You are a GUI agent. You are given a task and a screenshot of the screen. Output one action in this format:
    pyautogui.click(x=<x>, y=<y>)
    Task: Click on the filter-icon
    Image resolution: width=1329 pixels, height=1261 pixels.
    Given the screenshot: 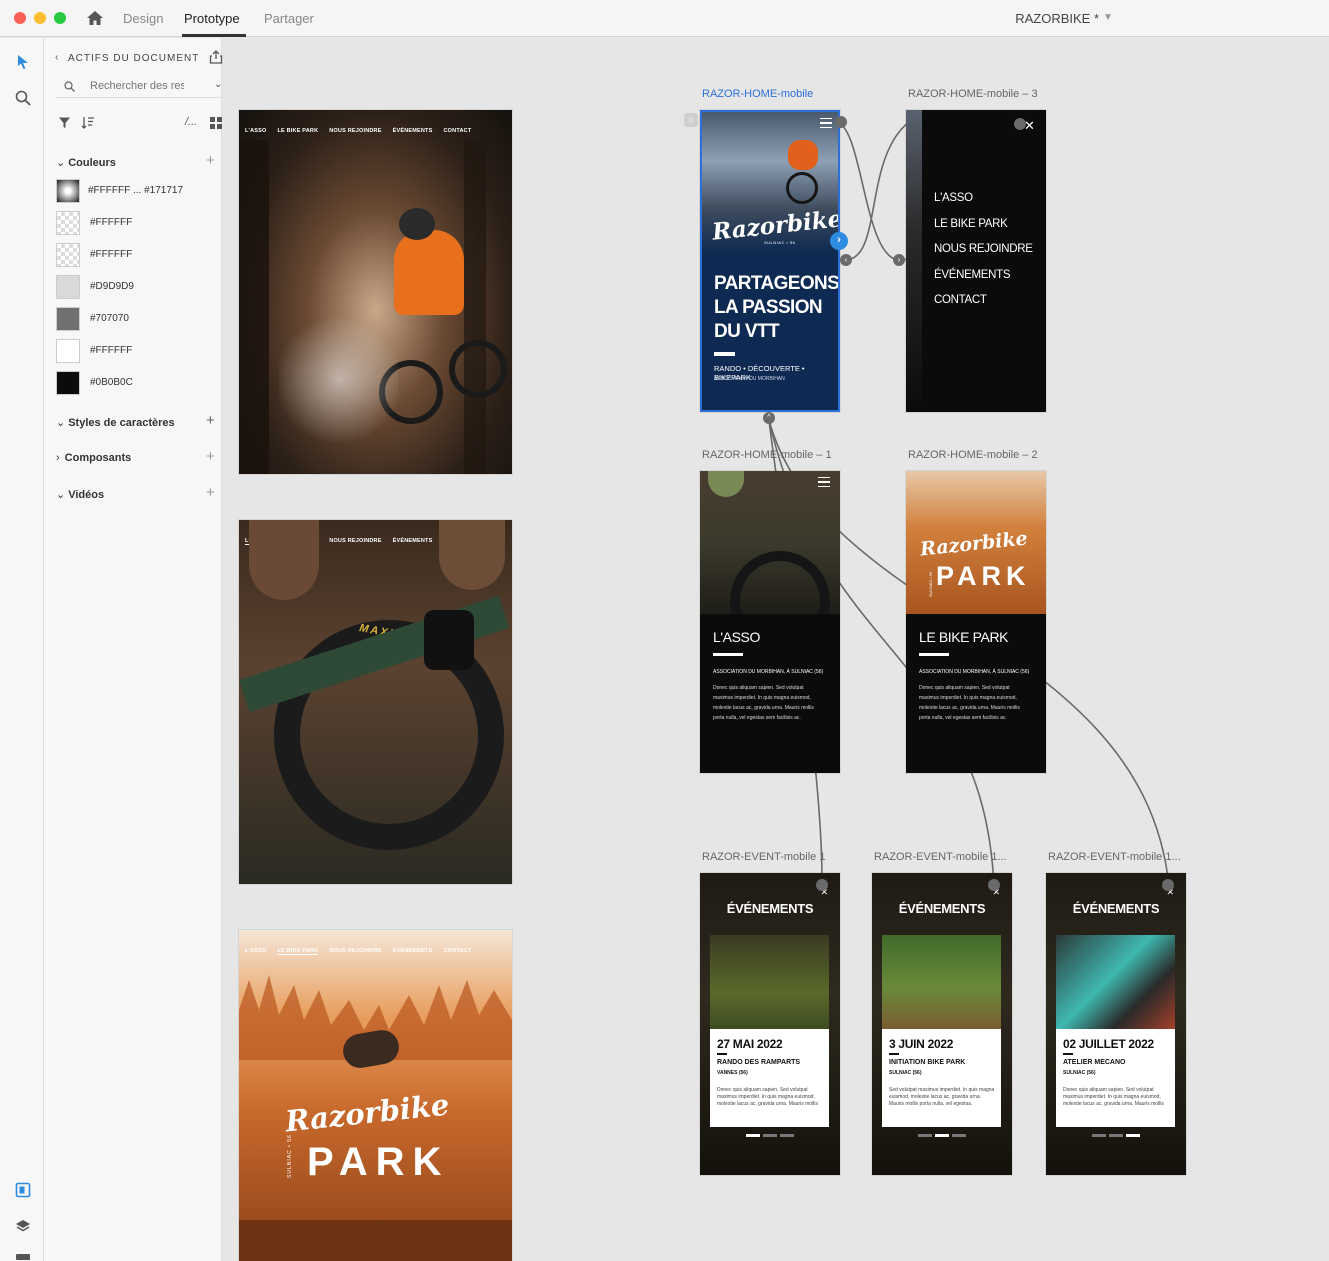 What is the action you would take?
    pyautogui.click(x=64, y=122)
    